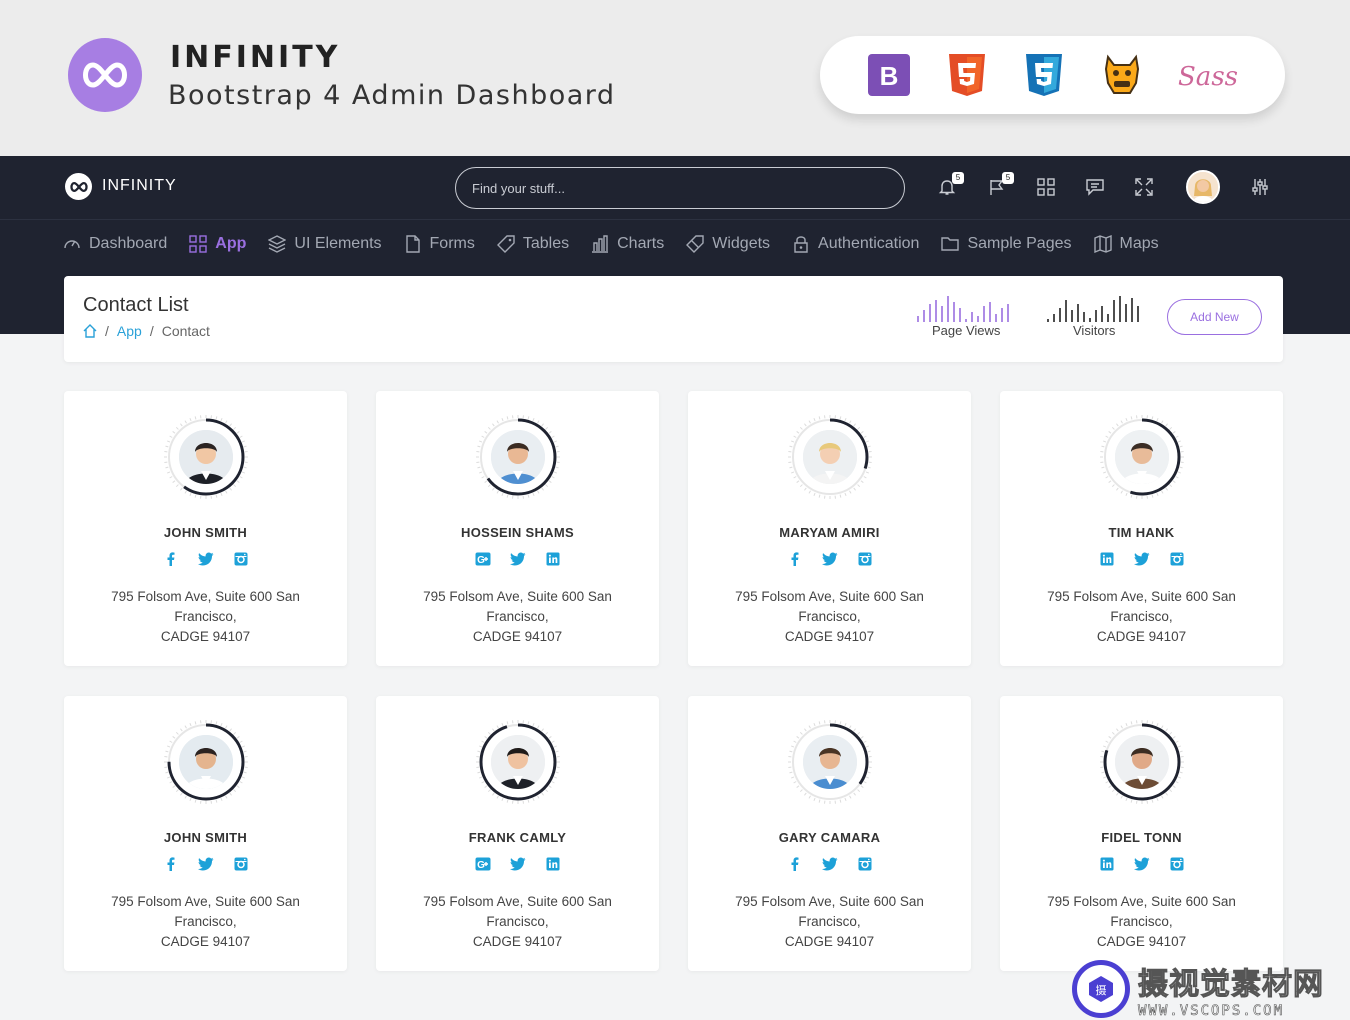 The image size is (1350, 1020). Describe the element at coordinates (1139, 243) in the screenshot. I see `nav-label: Maps` at that location.